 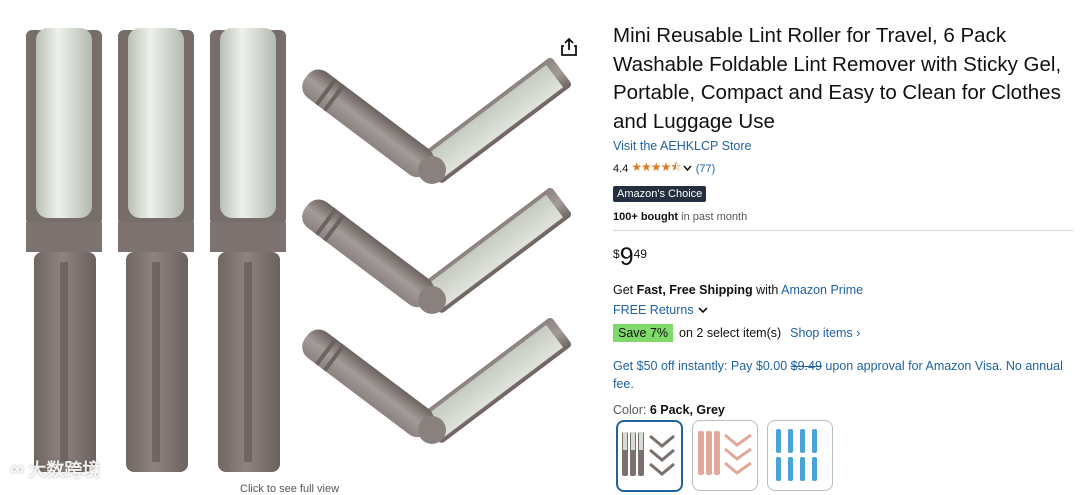 What do you see at coordinates (825, 333) in the screenshot?
I see `shop-items-link: Shop items ›` at bounding box center [825, 333].